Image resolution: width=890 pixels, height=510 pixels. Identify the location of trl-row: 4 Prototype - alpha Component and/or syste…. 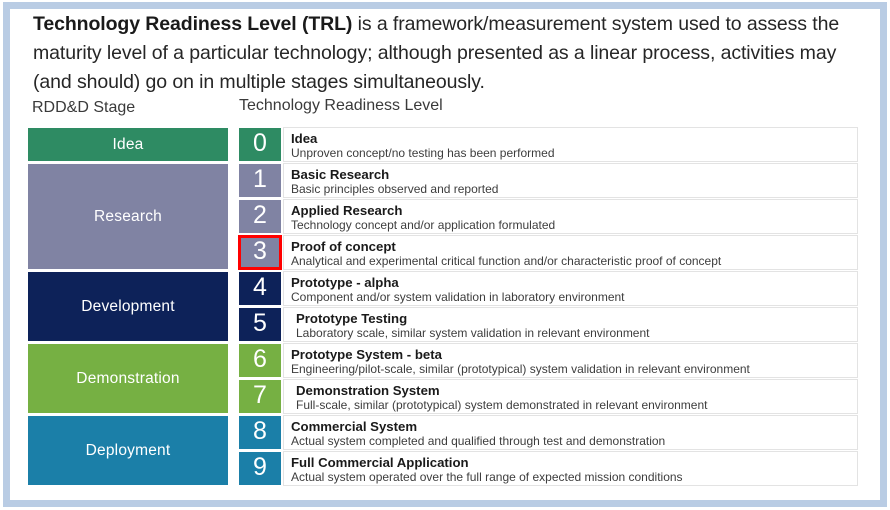
(548, 288).